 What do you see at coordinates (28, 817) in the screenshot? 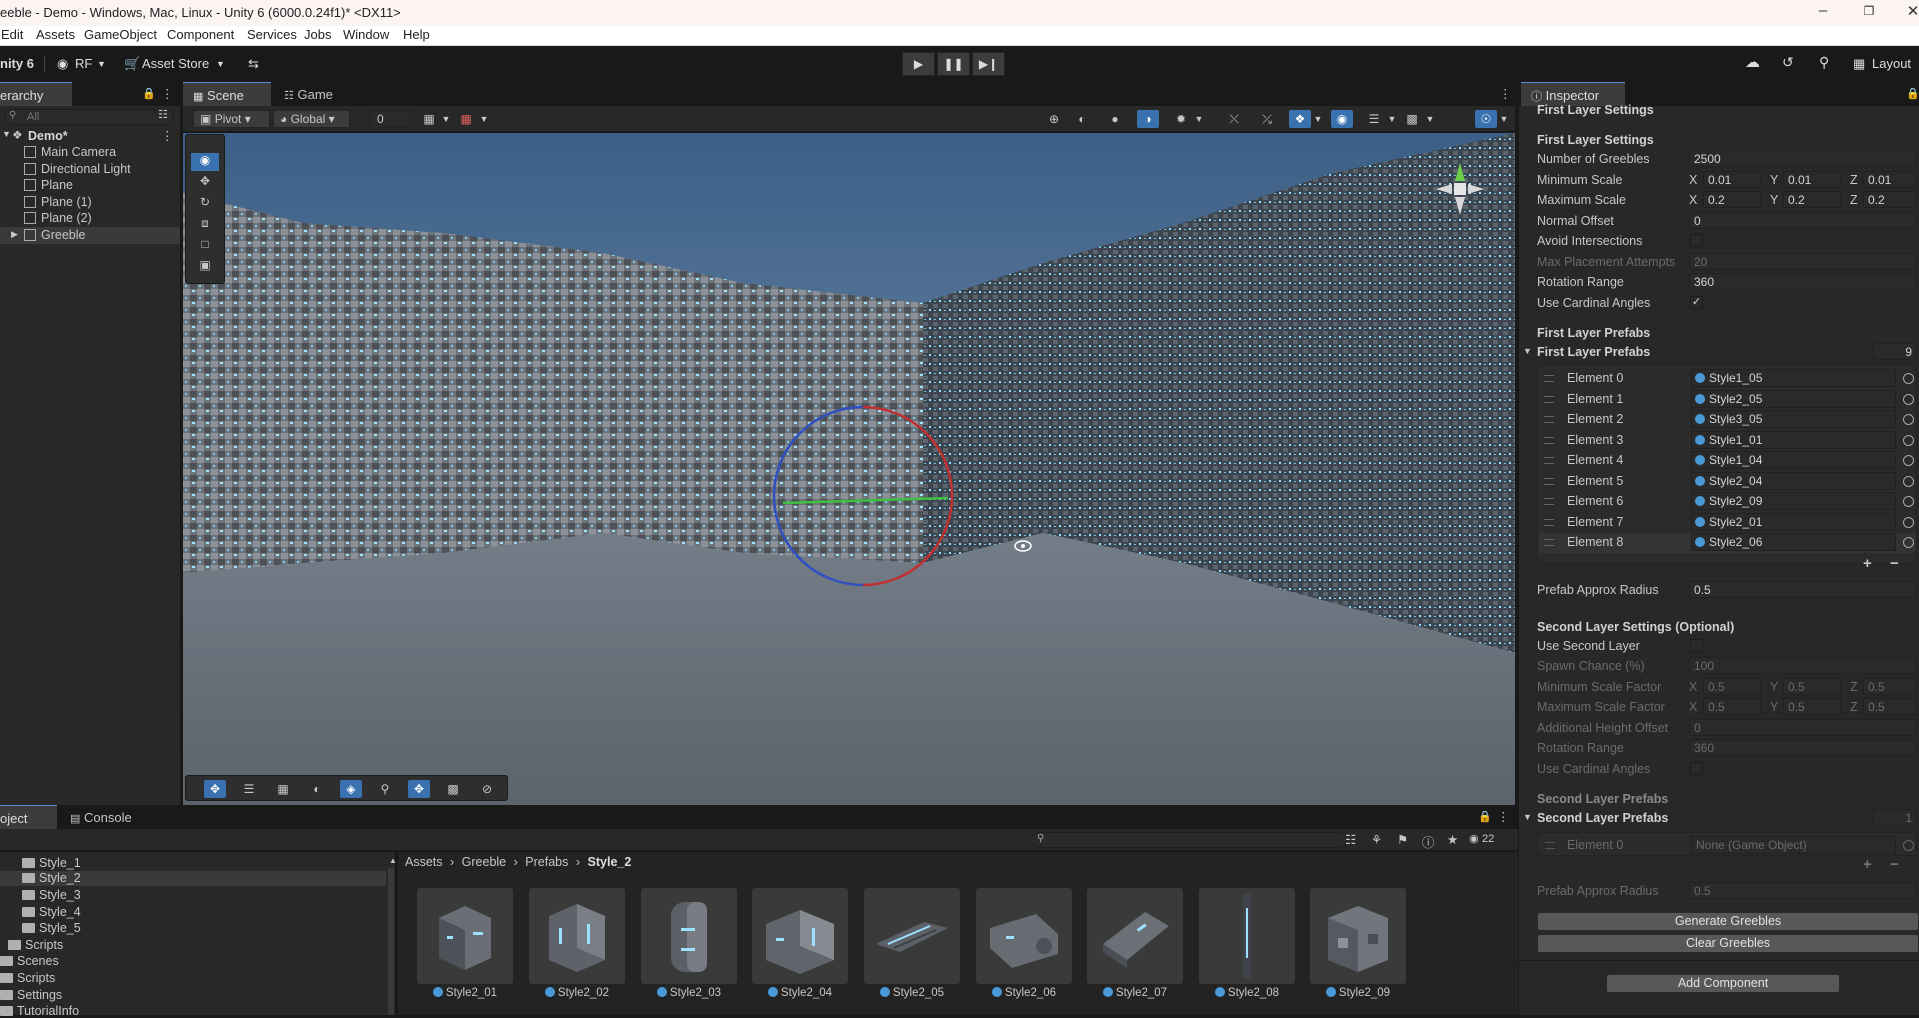
I see `tab-project: oject` at bounding box center [28, 817].